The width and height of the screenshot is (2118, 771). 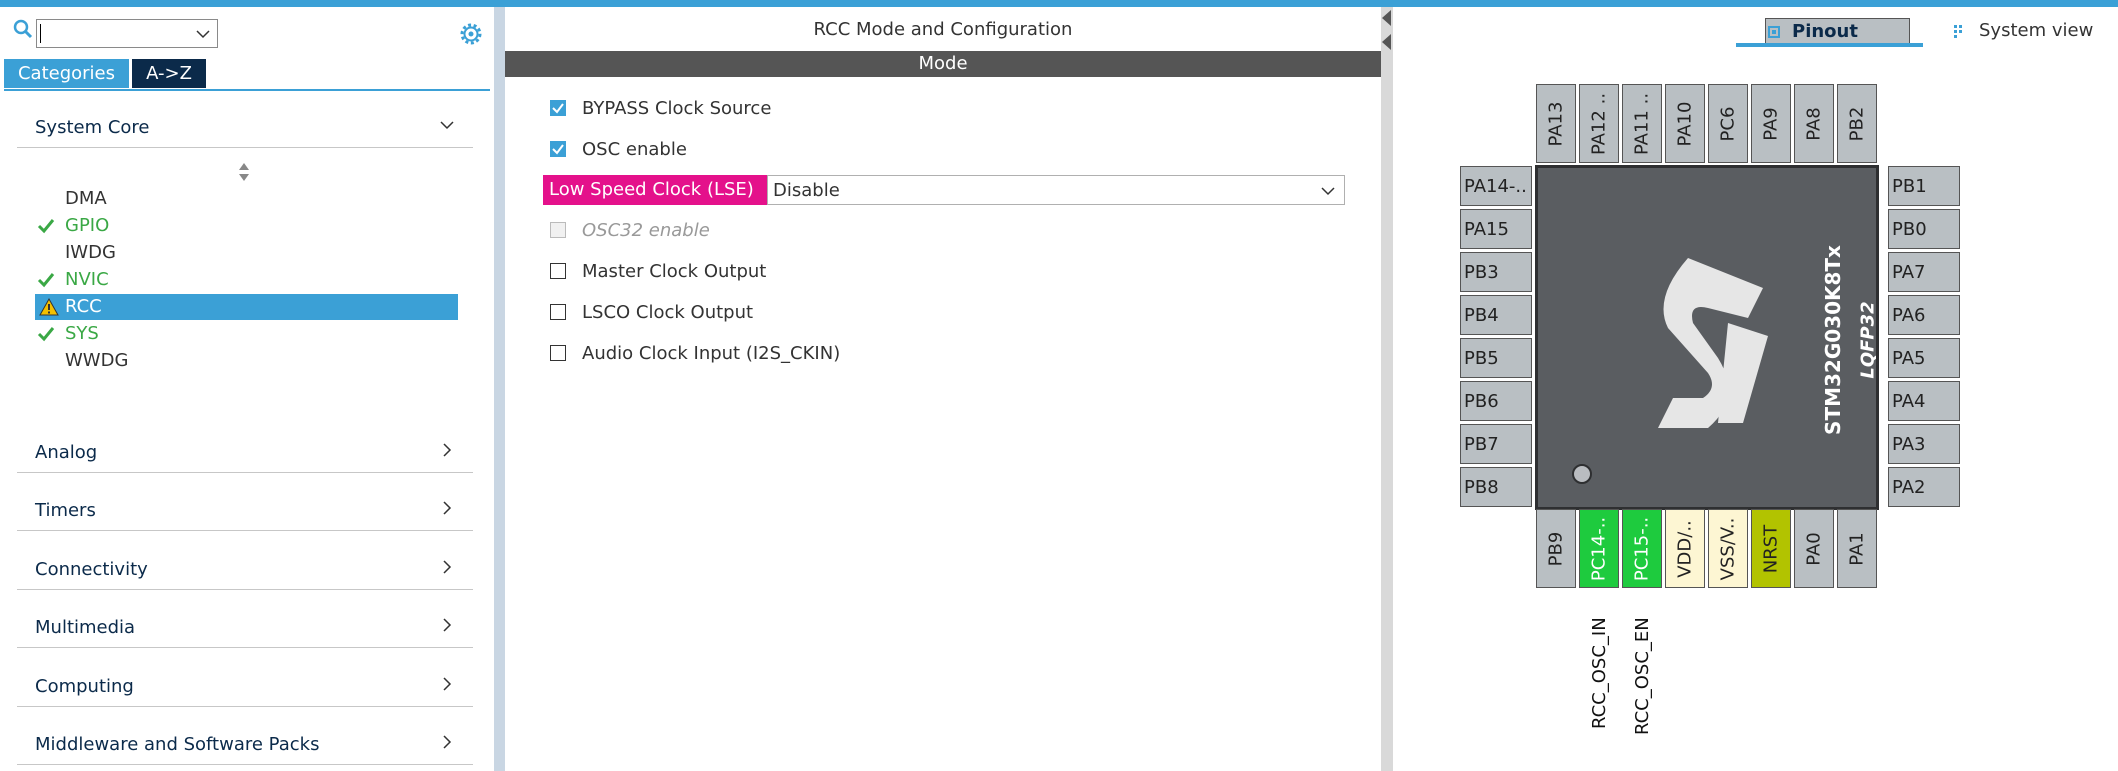 What do you see at coordinates (943, 29) in the screenshot?
I see `panel-title: RCC Mode and Configuration` at bounding box center [943, 29].